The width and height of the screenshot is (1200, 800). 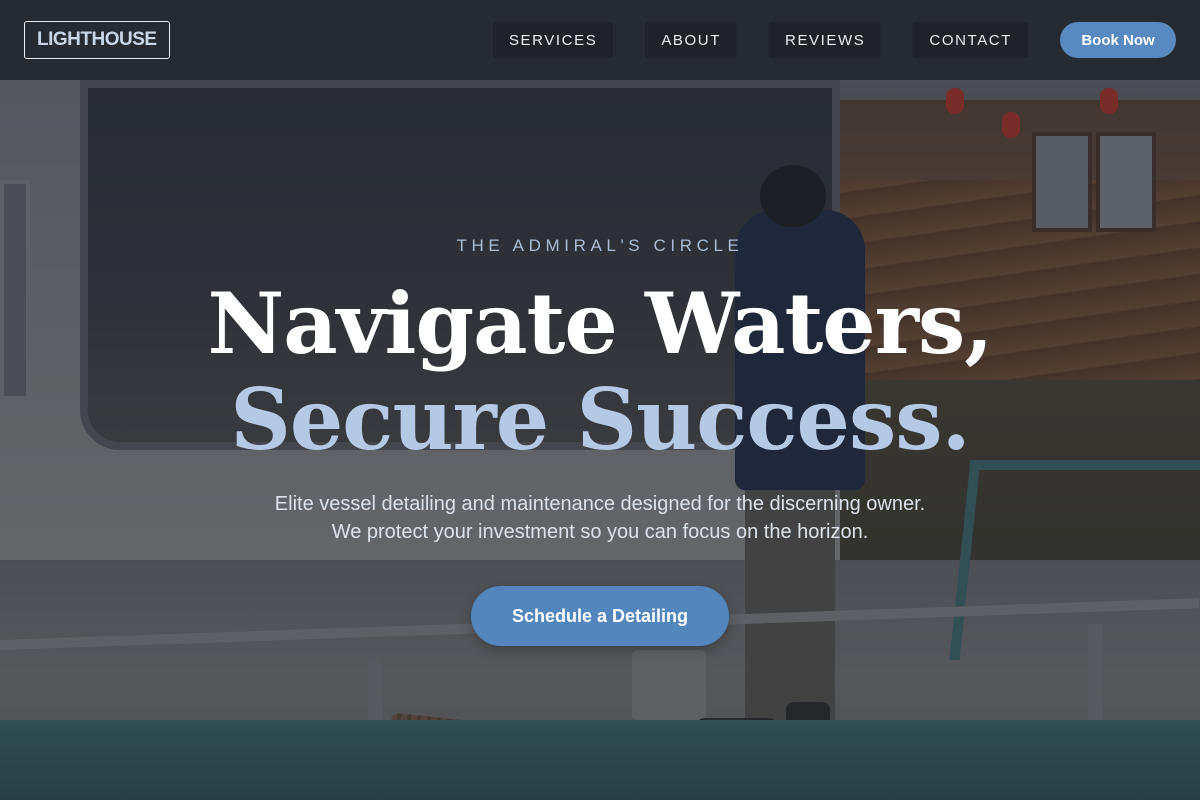 I want to click on site-logo: LIGHTHOUSE, so click(x=97, y=40).